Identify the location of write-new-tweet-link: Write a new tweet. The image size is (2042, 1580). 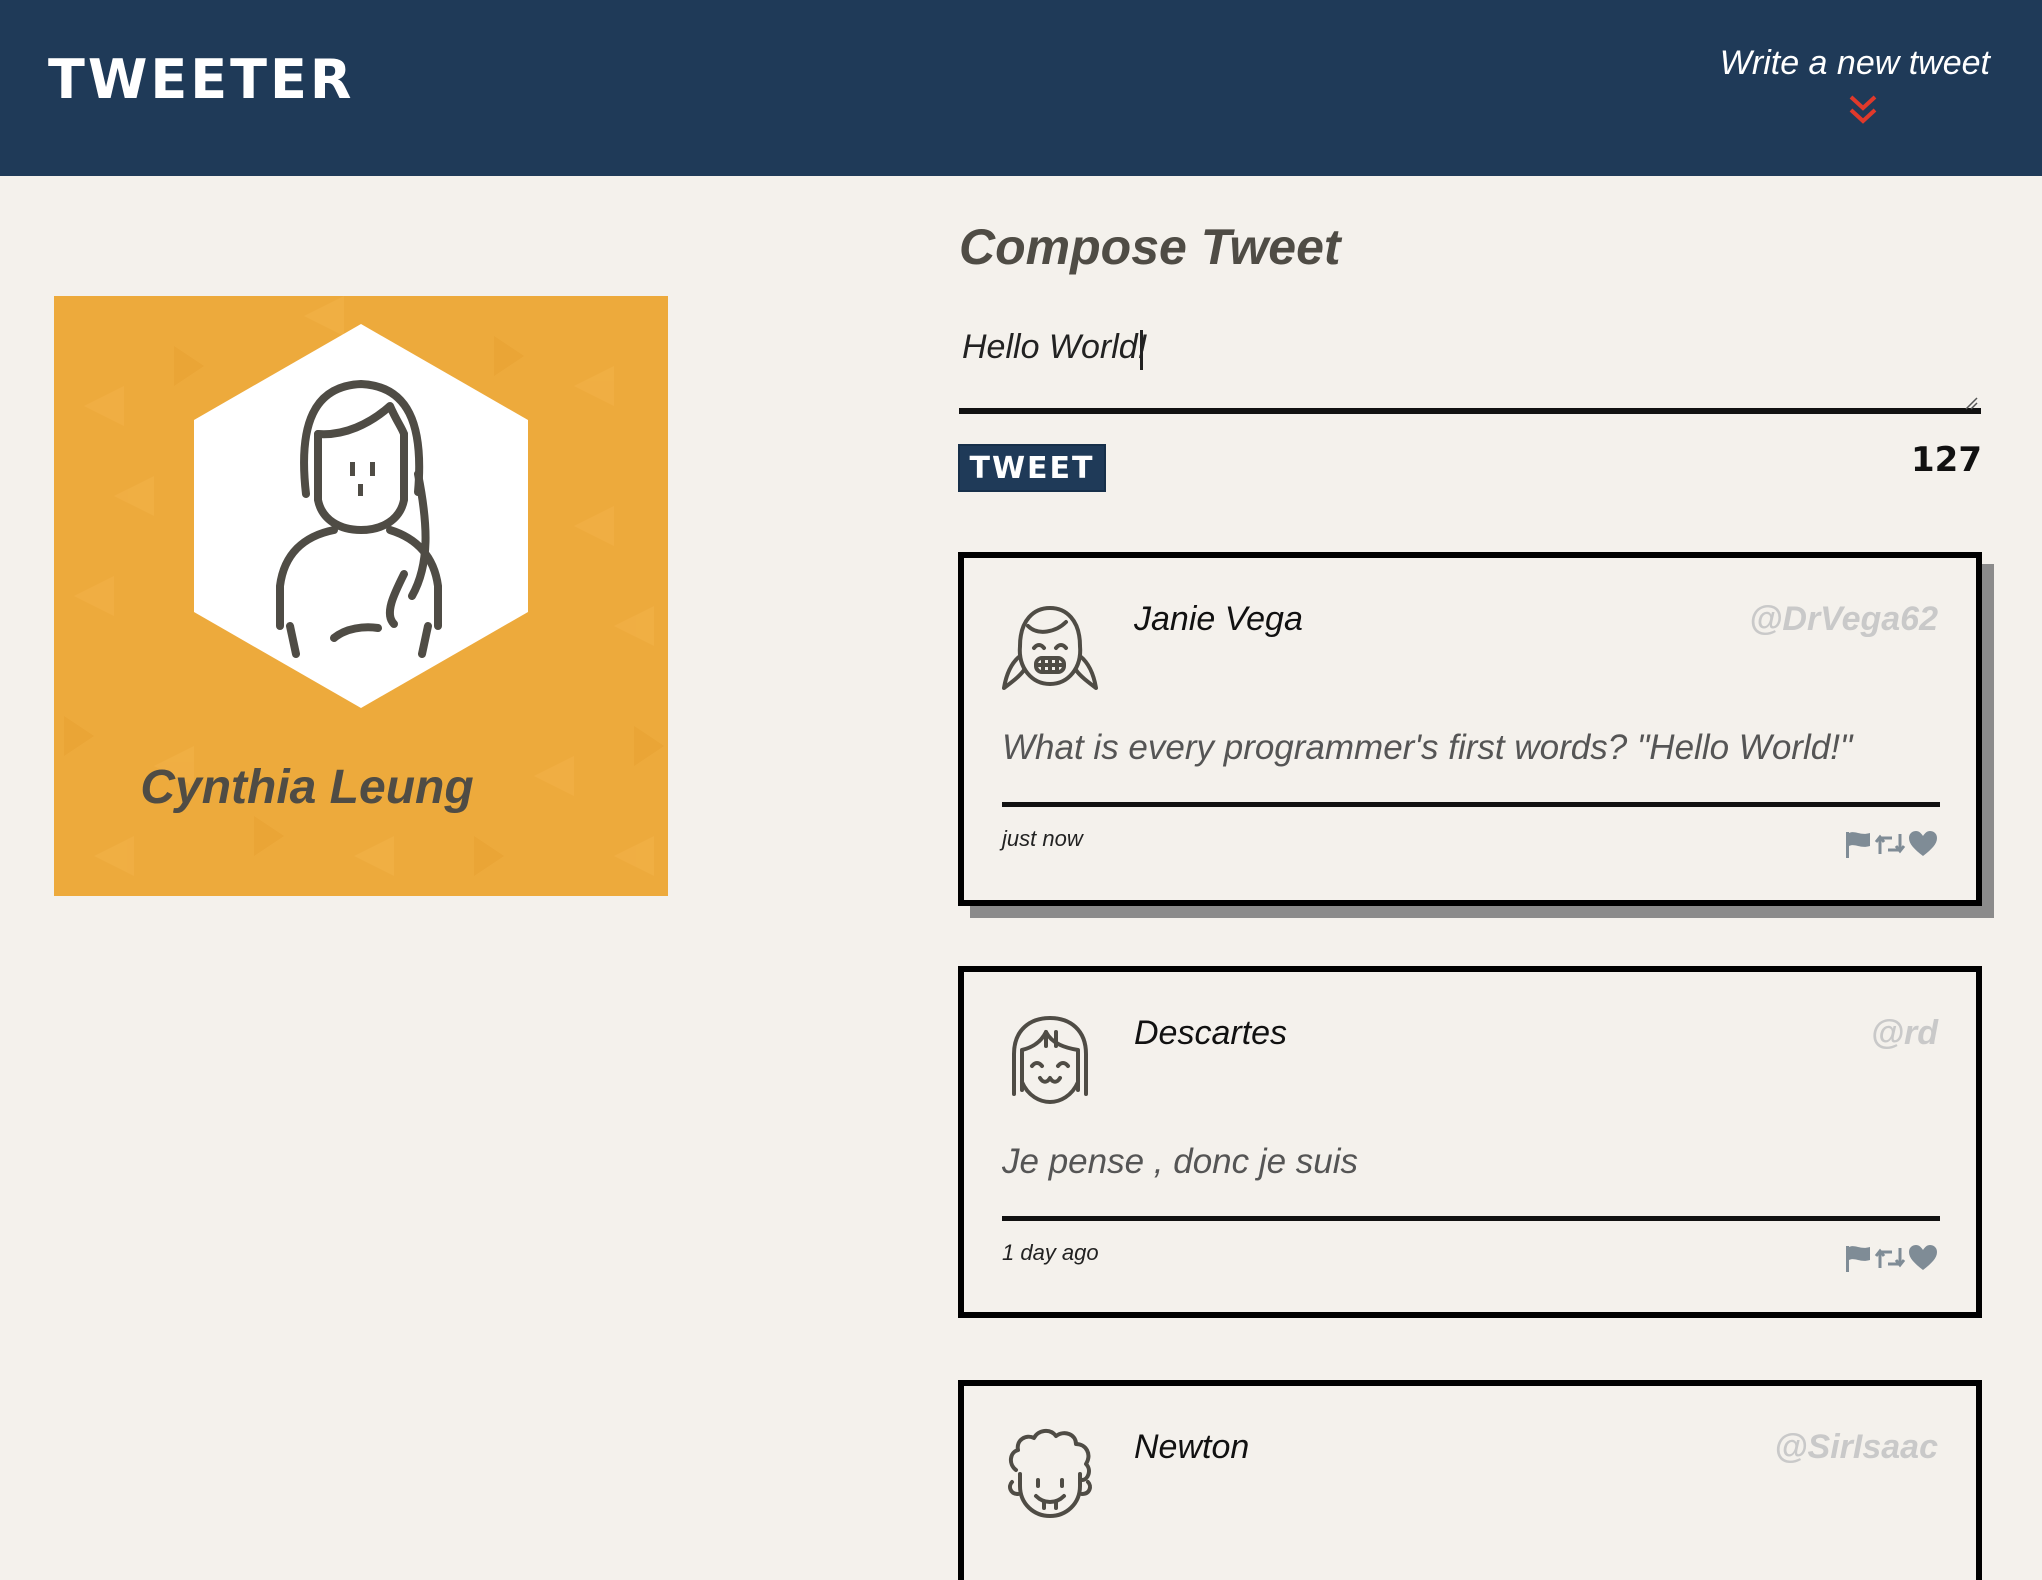
(1830, 63).